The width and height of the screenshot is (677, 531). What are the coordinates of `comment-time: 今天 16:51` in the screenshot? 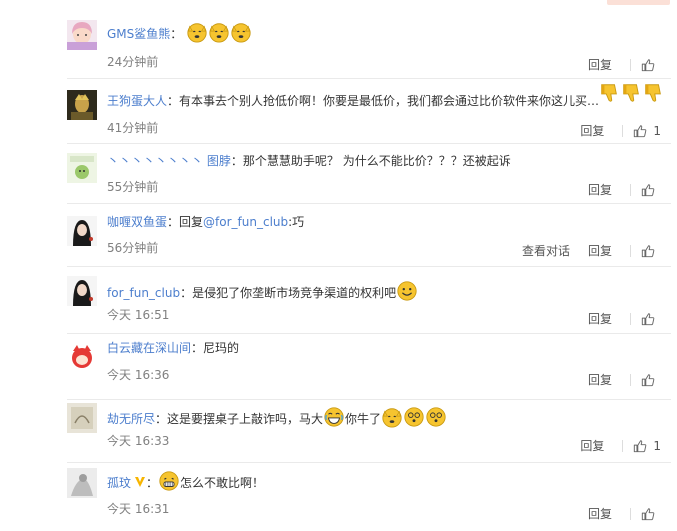 It's located at (138, 315).